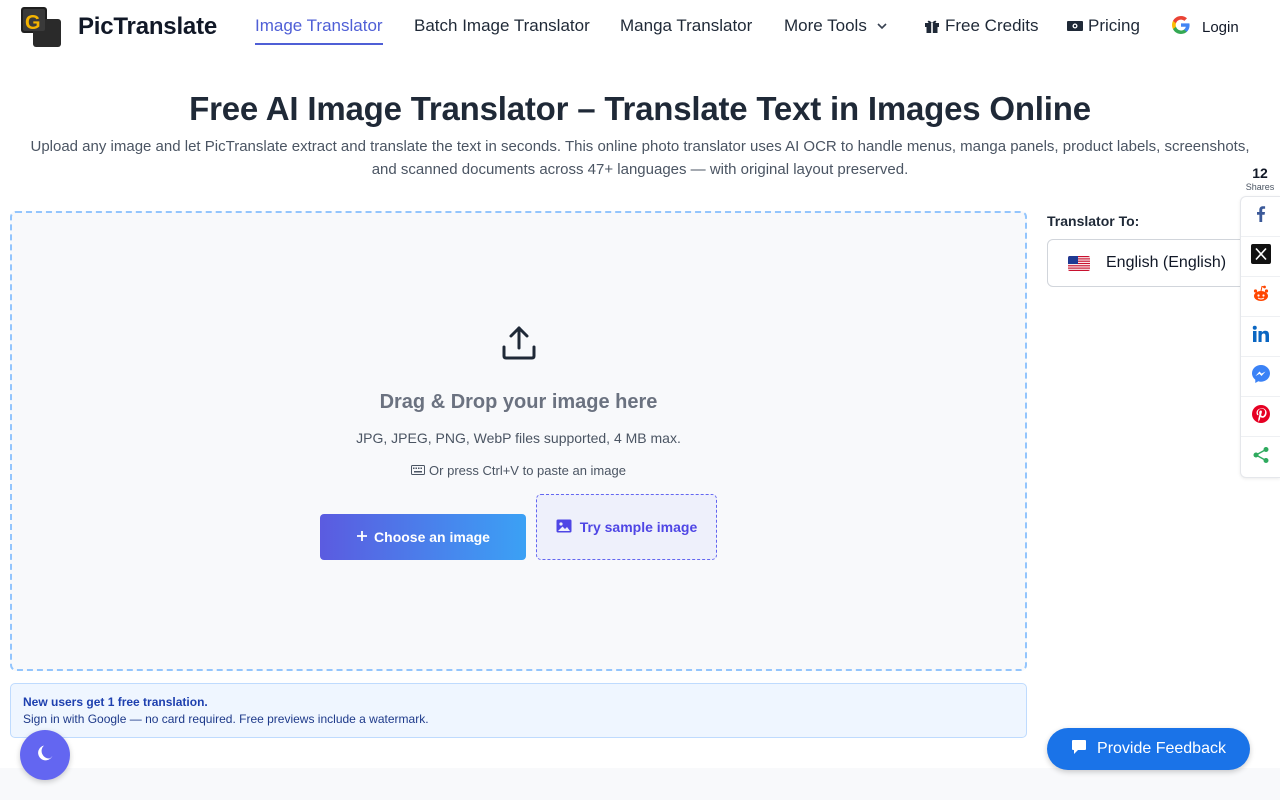 The image size is (1280, 800). I want to click on reddit-icon, so click(1261, 296).